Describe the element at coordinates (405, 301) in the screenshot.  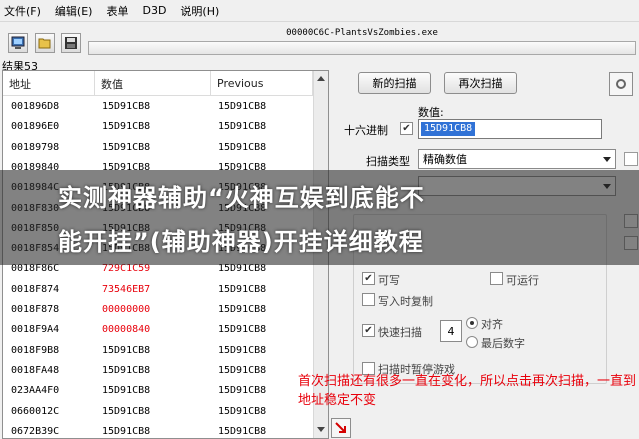
I see `copy-on-write-label: 写入时复制` at that location.